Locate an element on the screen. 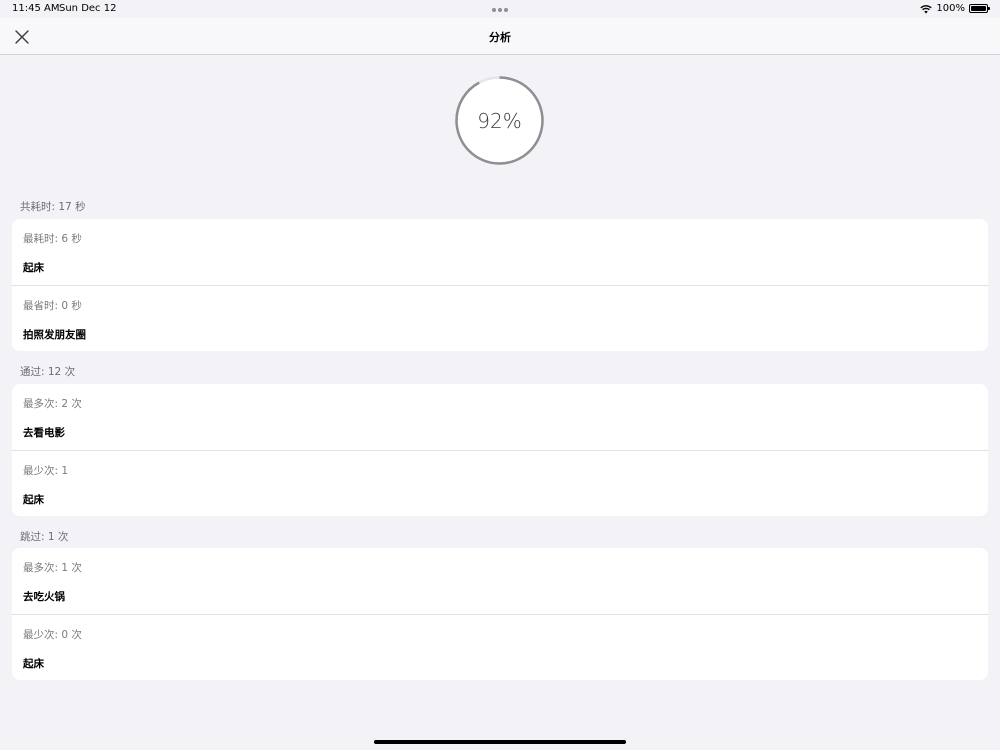 Image resolution: width=1000 pixels, height=750 pixels. home-indicator is located at coordinates (500, 742).